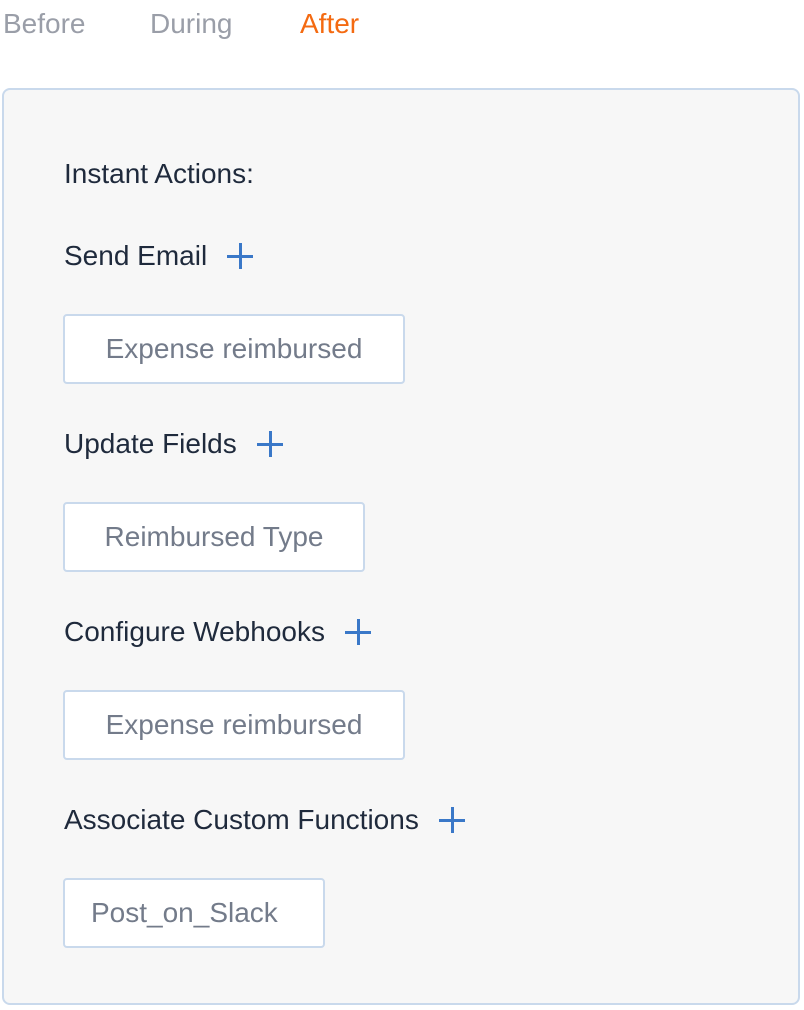  I want to click on send-email-section: Send Email, so click(159, 256).